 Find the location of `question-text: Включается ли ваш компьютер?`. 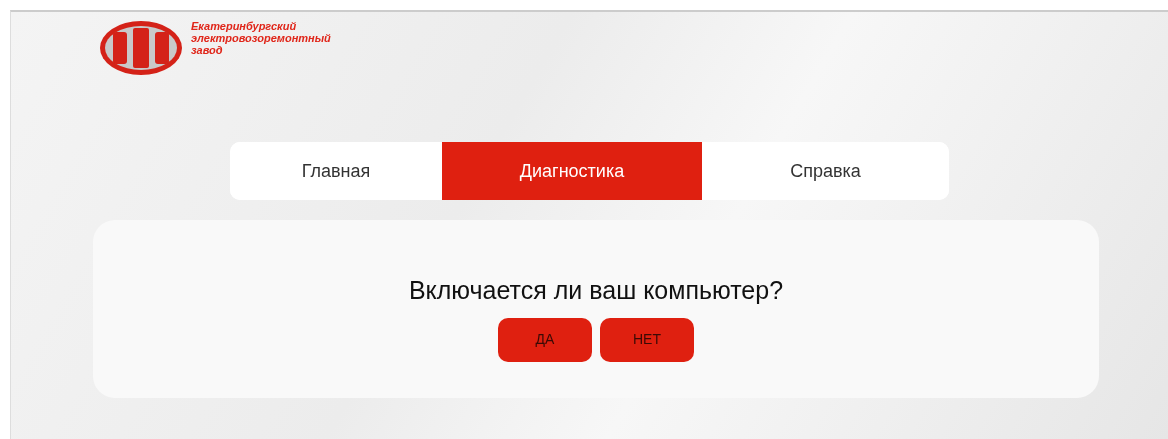

question-text: Включается ли ваш компьютер? is located at coordinates (596, 290).